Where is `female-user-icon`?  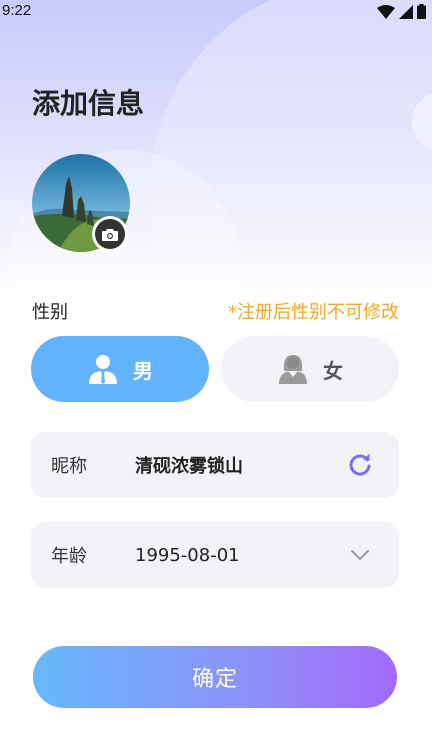 female-user-icon is located at coordinates (293, 369).